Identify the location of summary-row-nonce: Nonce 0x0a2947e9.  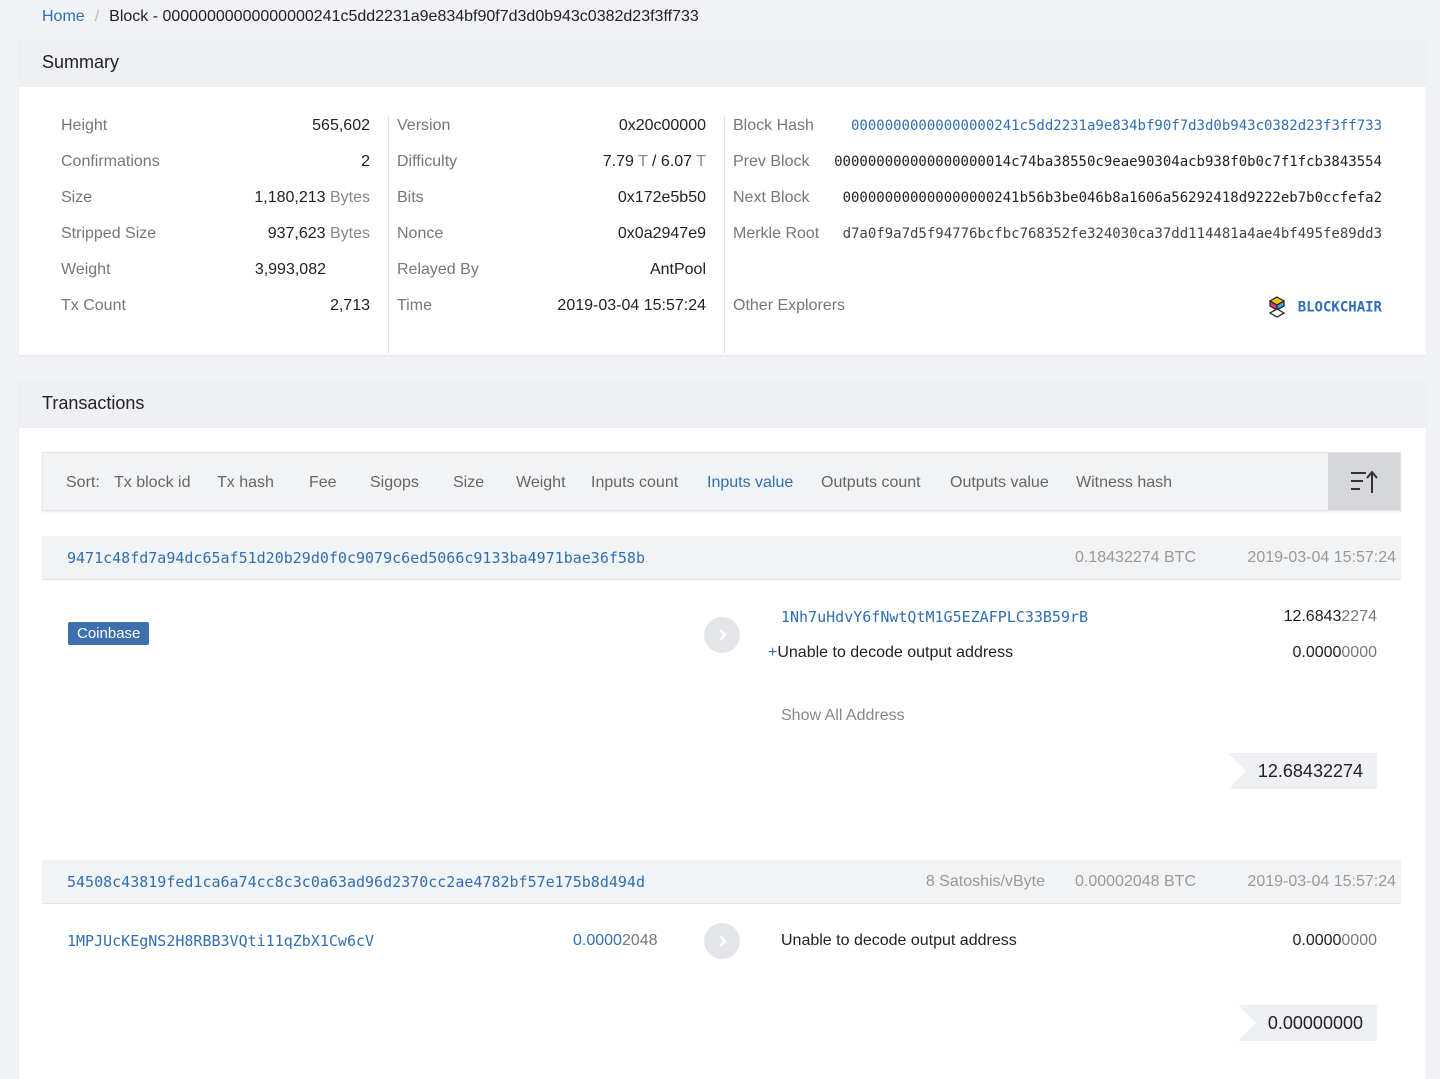
(551, 234).